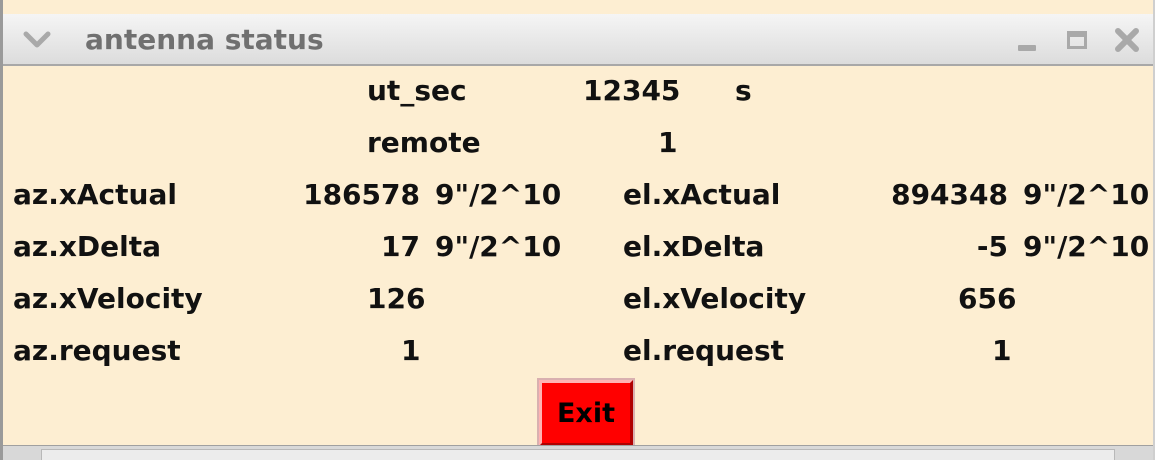 The height and width of the screenshot is (460, 1155). I want to click on az-xdelta-value: 17, so click(400, 246).